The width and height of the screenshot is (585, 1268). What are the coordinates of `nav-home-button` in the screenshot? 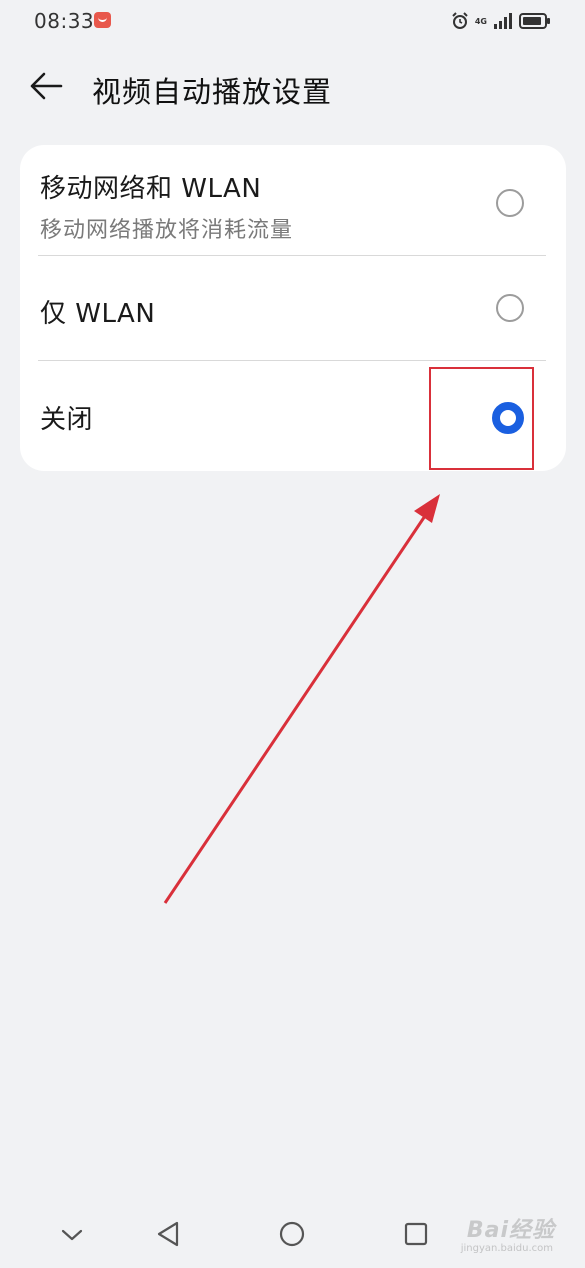 It's located at (292, 1236).